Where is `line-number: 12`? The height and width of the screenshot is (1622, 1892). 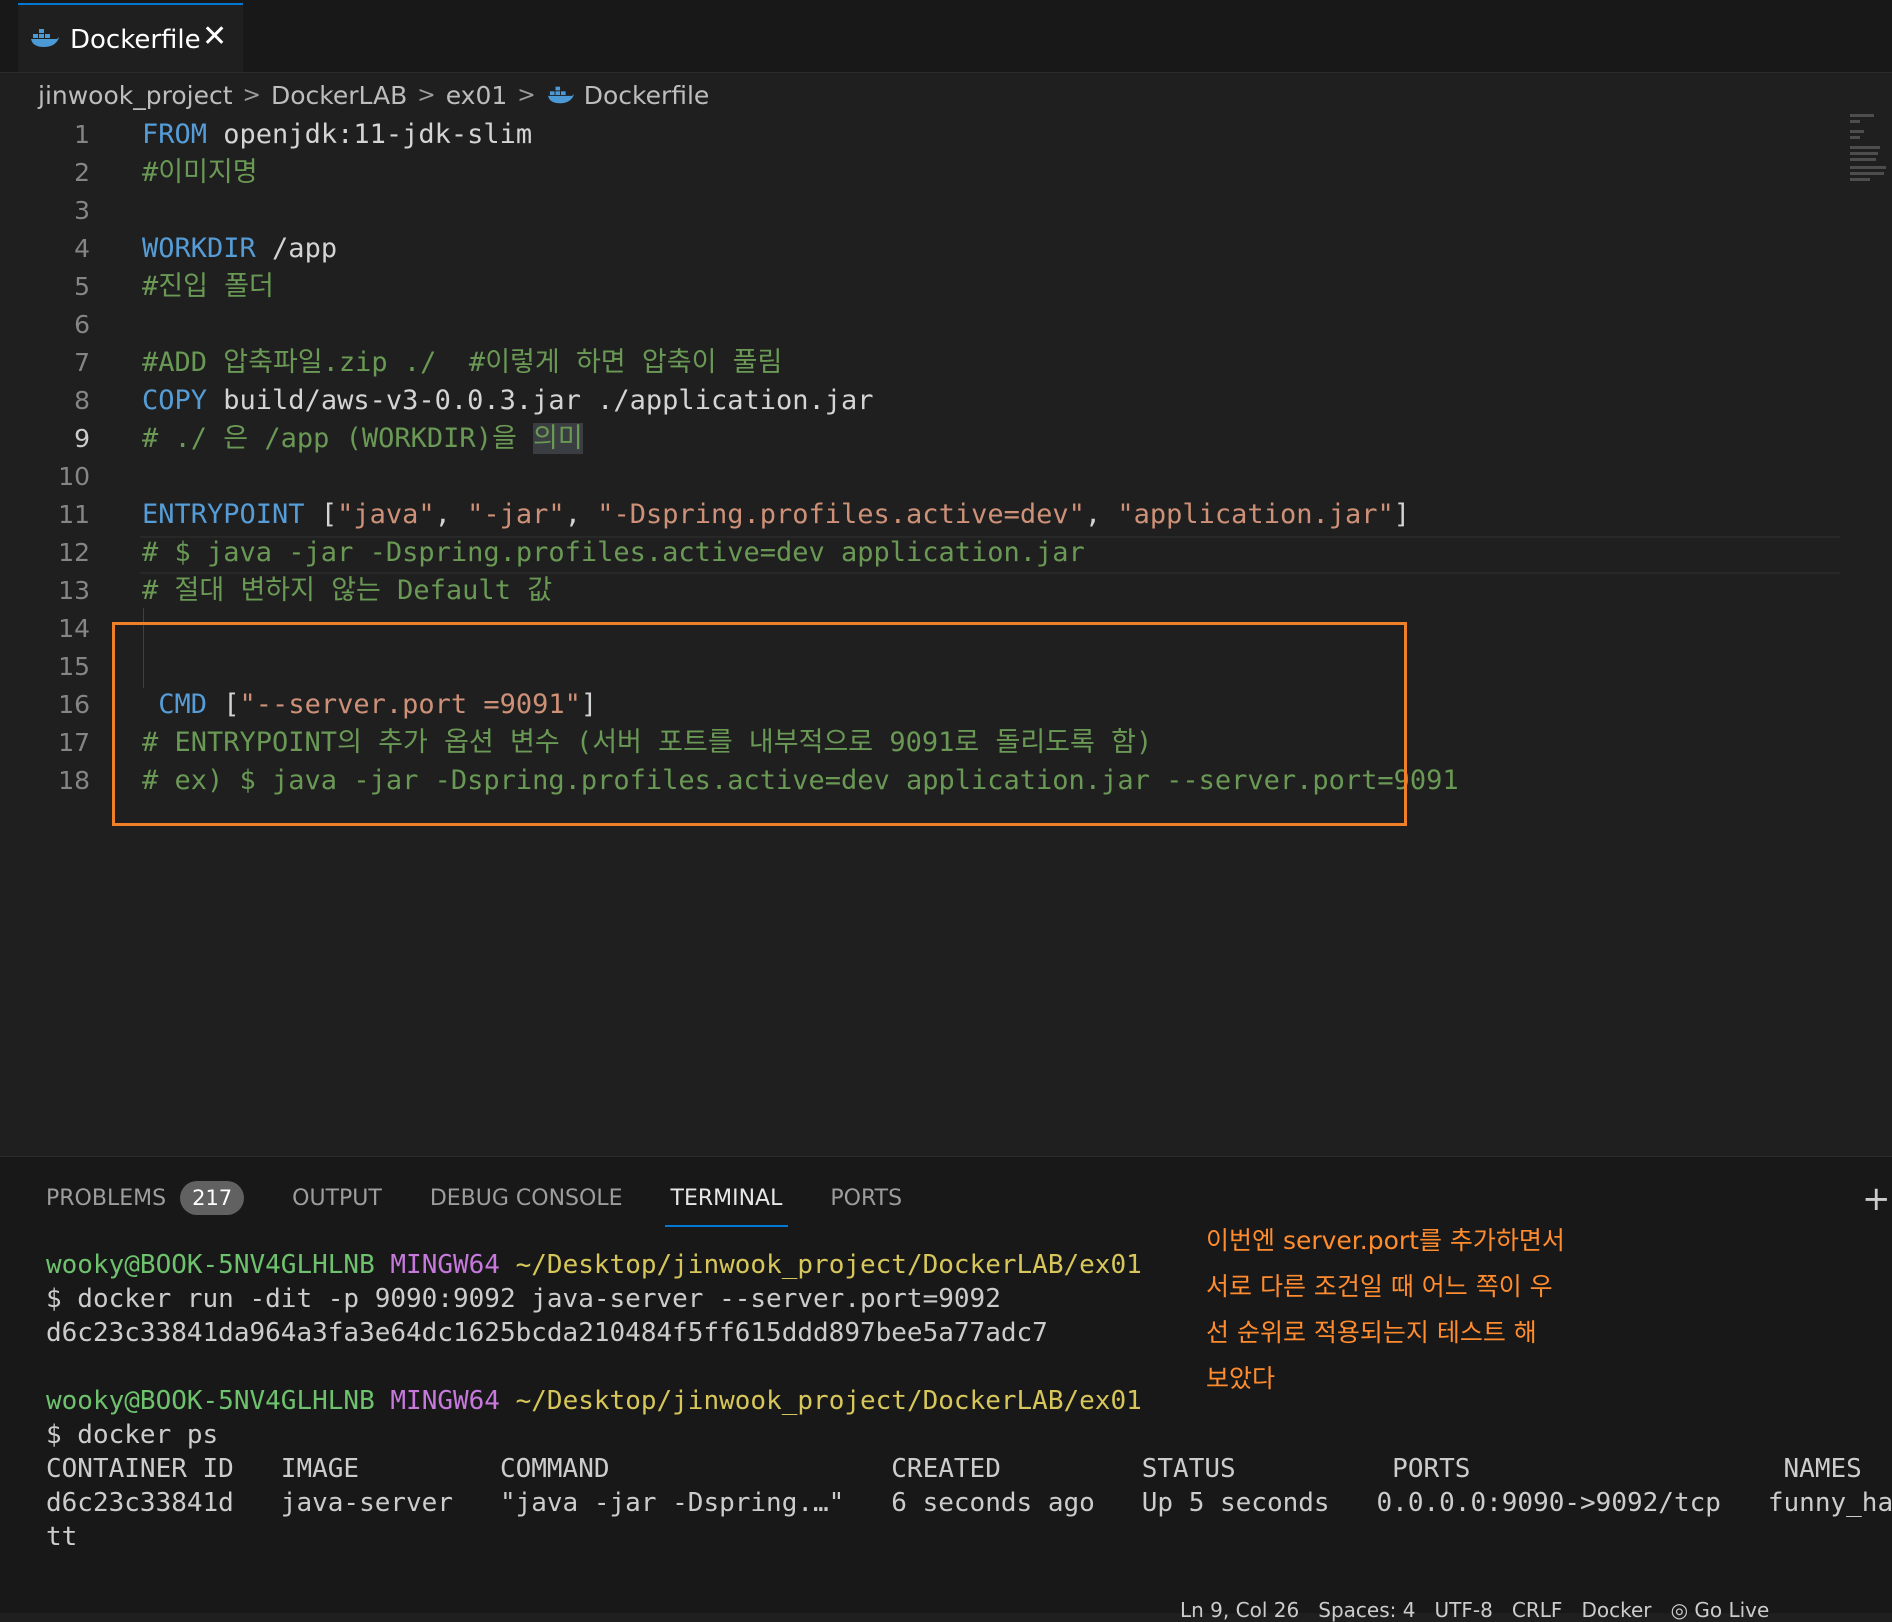
line-number: 12 is located at coordinates (74, 552).